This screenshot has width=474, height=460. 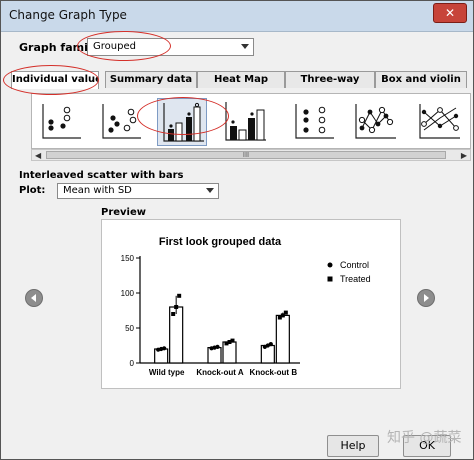 I want to click on connected-scatter-icon, so click(x=375, y=122).